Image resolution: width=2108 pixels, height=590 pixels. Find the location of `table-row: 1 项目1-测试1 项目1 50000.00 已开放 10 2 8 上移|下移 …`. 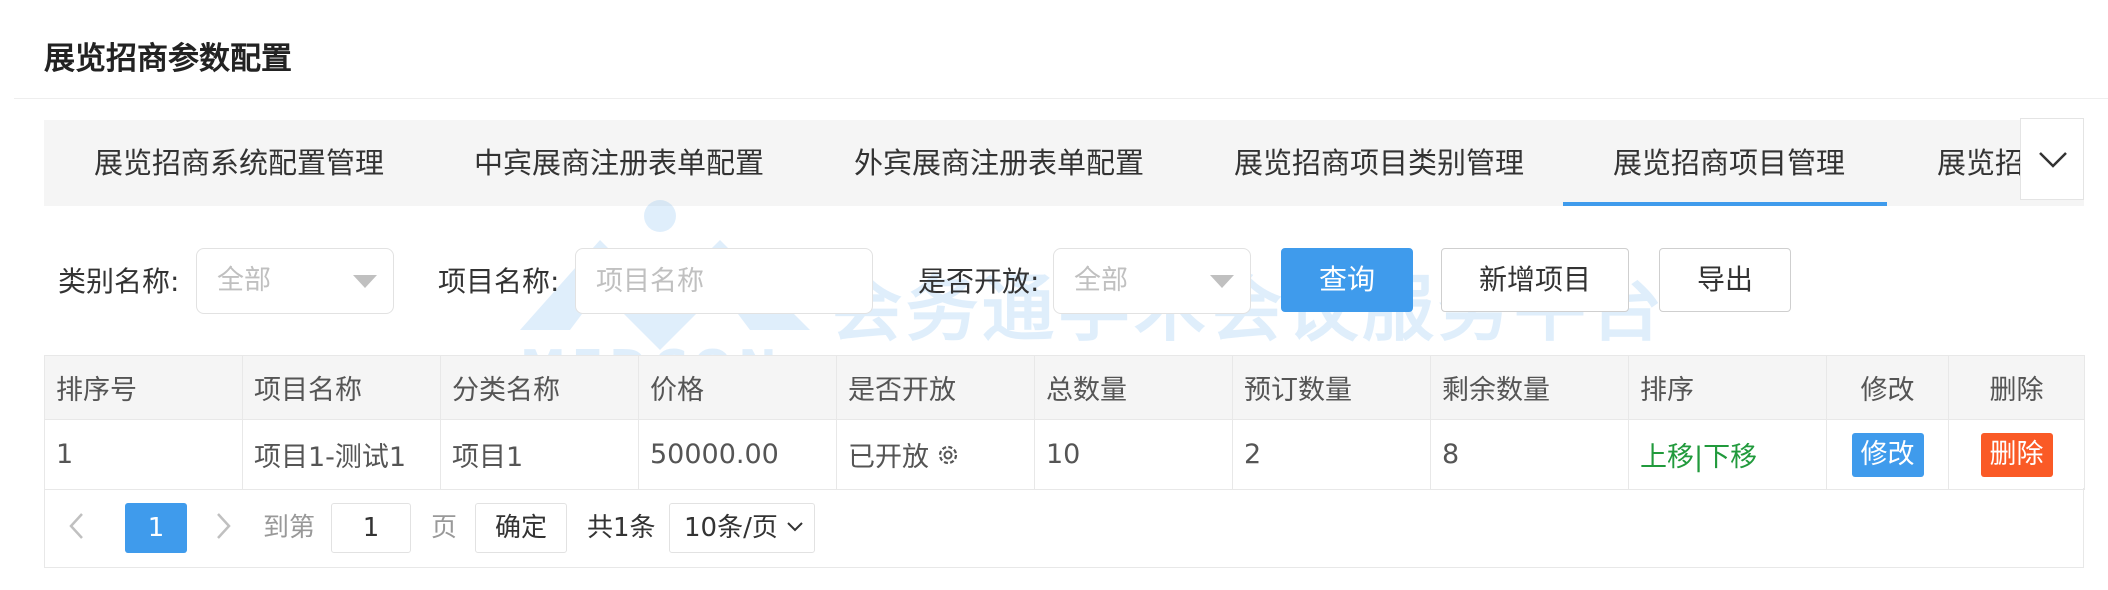

table-row: 1 项目1-测试1 项目1 50000.00 已开放 10 2 8 上移|下移 … is located at coordinates (1064, 454).